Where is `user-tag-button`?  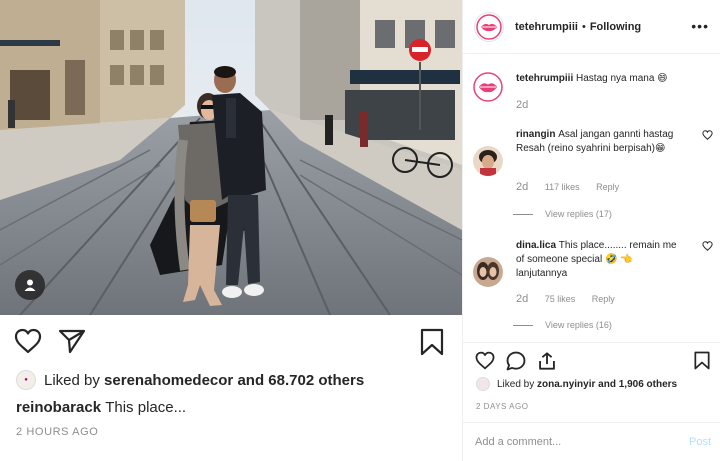 user-tag-button is located at coordinates (30, 285).